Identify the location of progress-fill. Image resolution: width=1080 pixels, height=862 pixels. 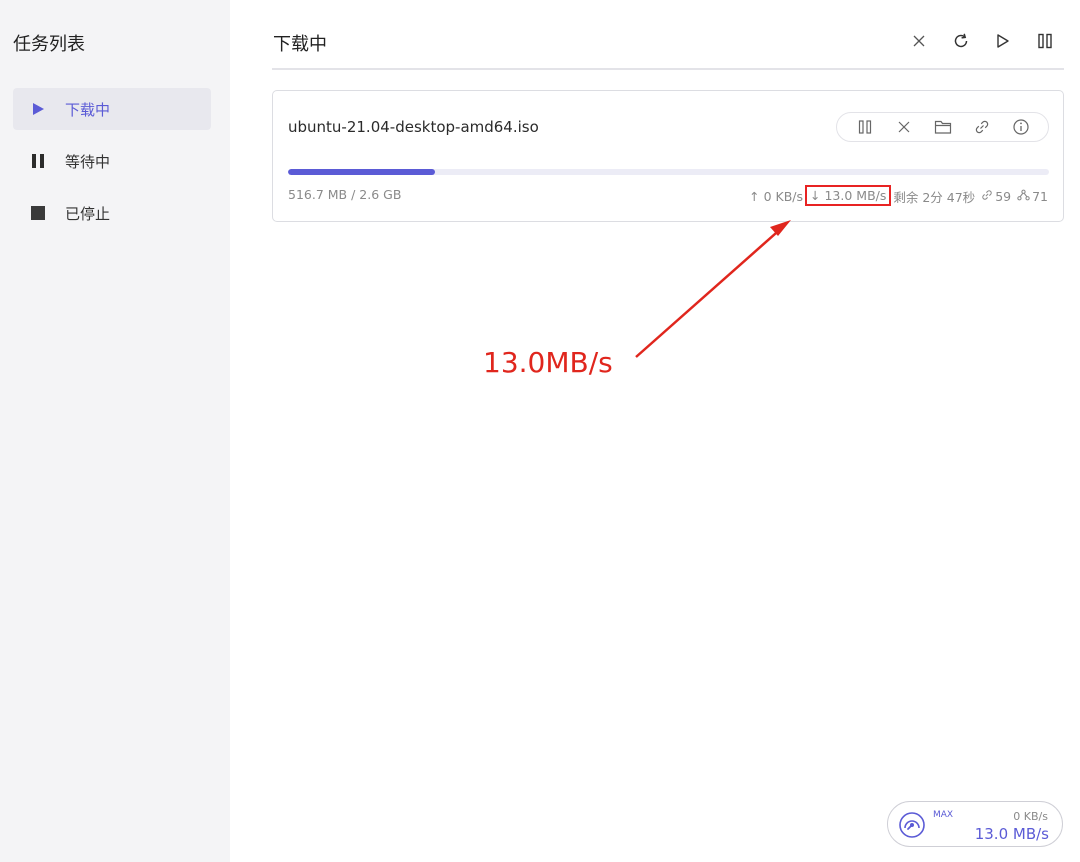
(361, 172).